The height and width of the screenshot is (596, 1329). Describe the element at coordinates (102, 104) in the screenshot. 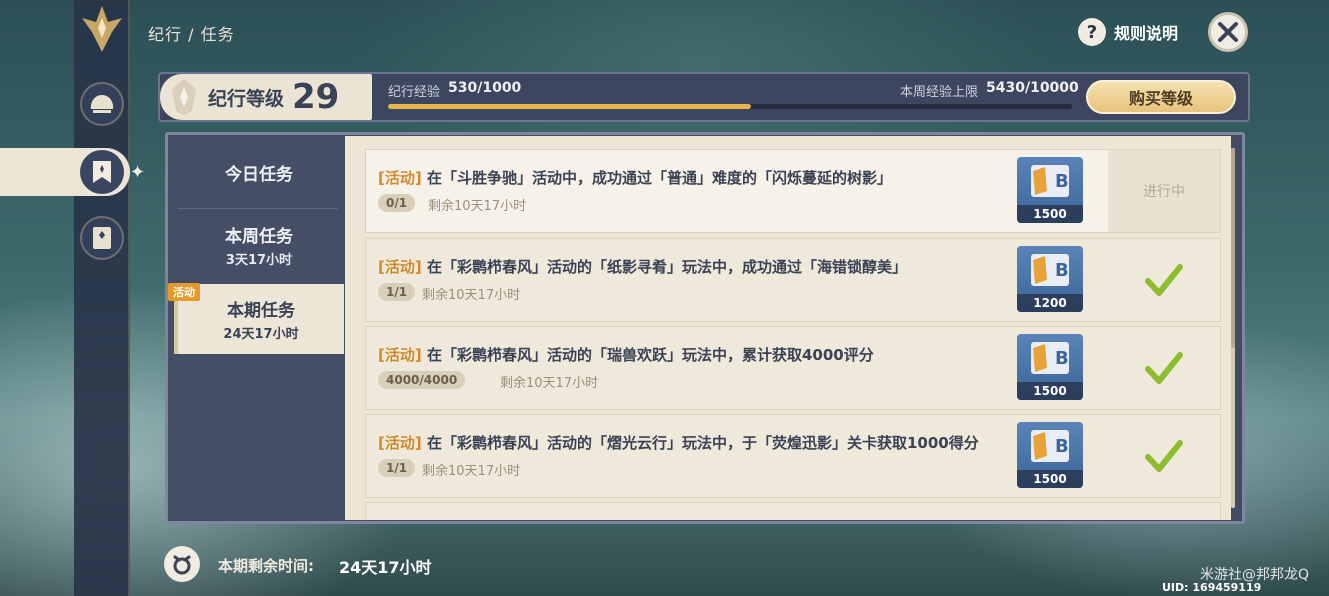

I see `shell-icon` at that location.